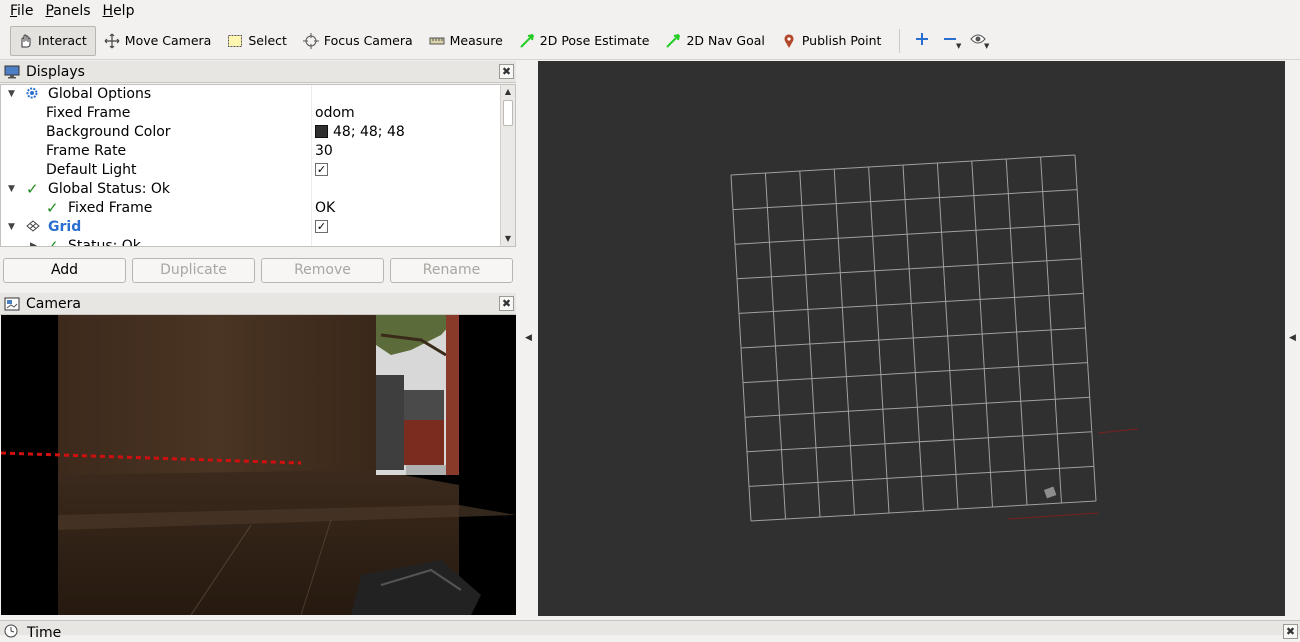  Describe the element at coordinates (53, 303) in the screenshot. I see `camera-panel-title: Camera` at that location.